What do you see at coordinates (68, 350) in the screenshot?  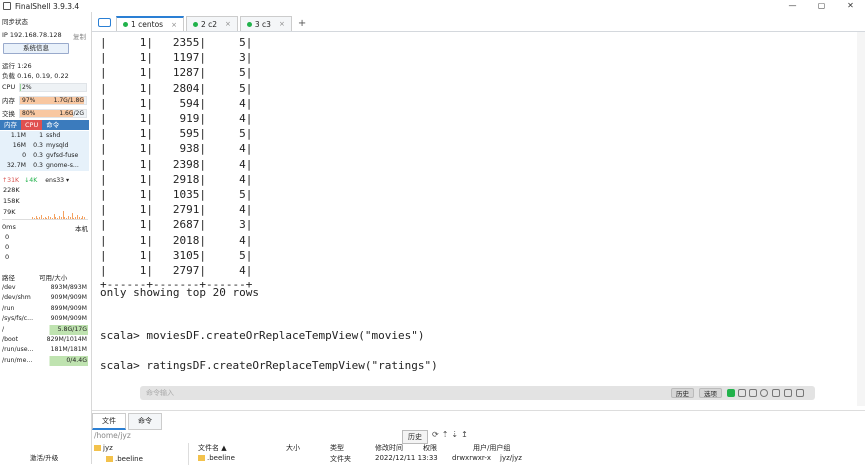 I see `disk-size: 181M/181M` at bounding box center [68, 350].